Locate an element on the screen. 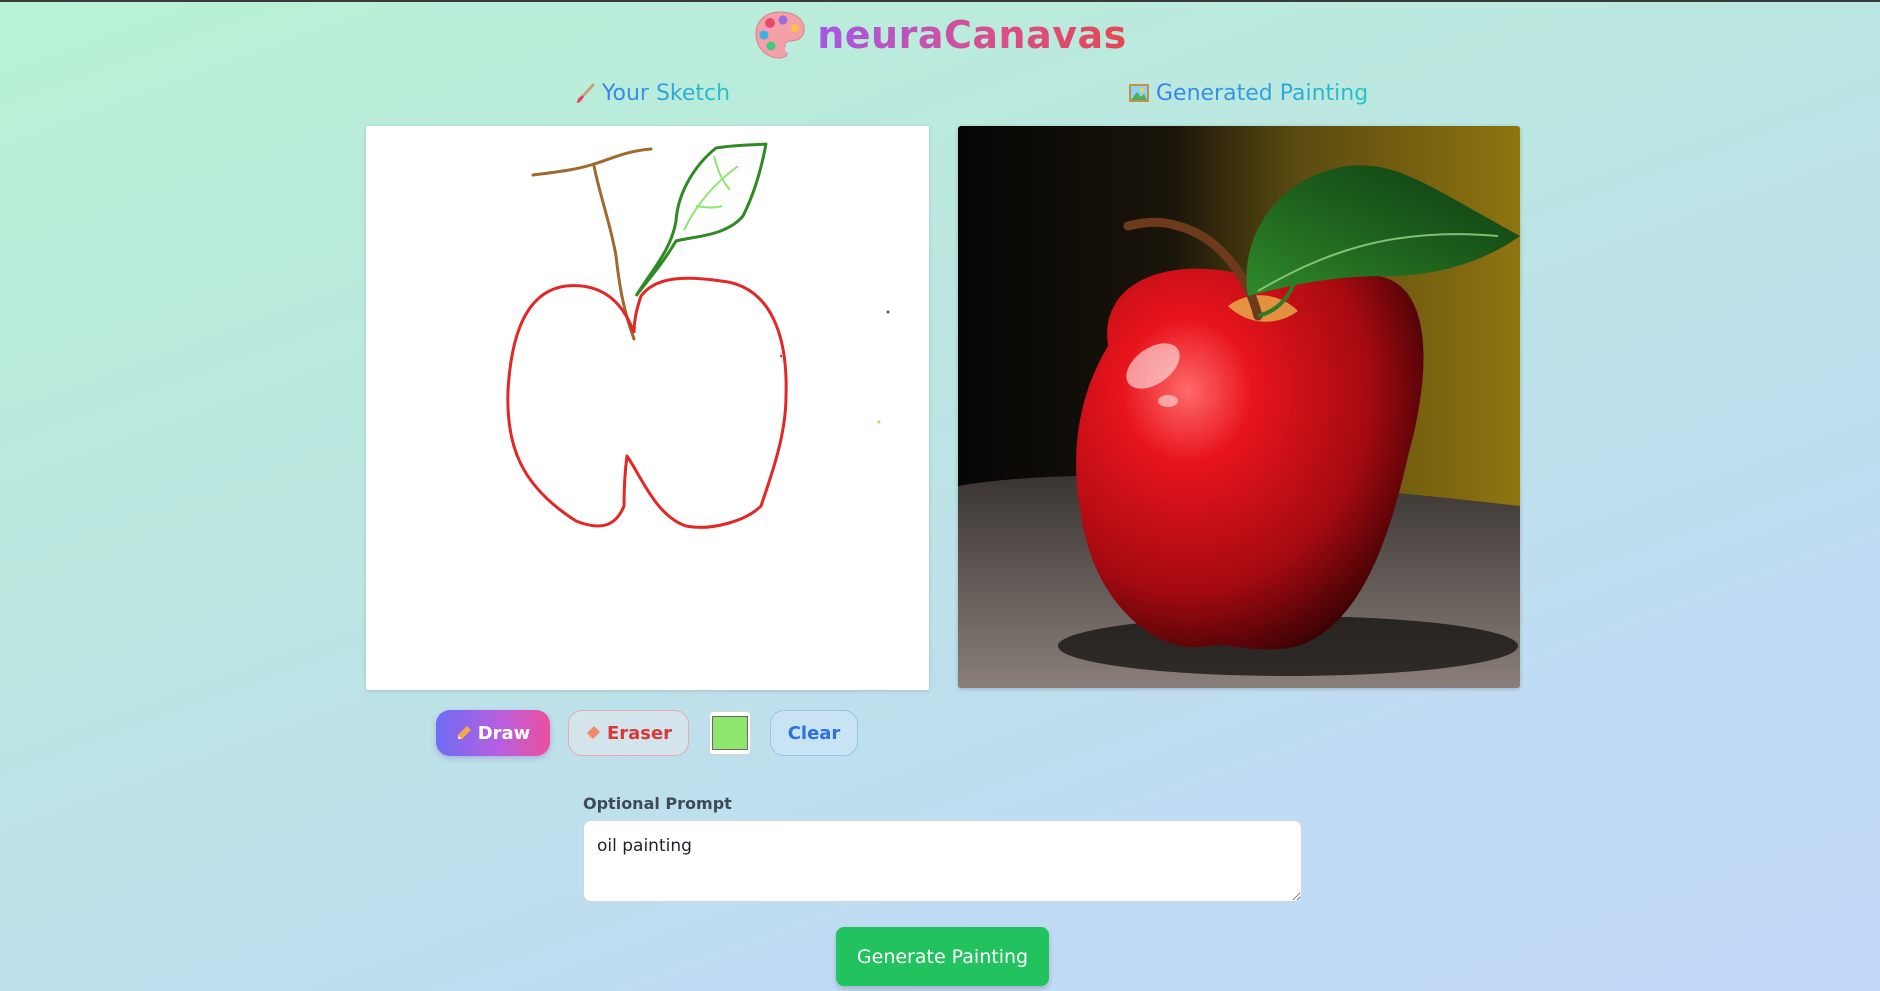 This screenshot has width=1880, height=991. sketch-stem-stroke is located at coordinates (592, 162).